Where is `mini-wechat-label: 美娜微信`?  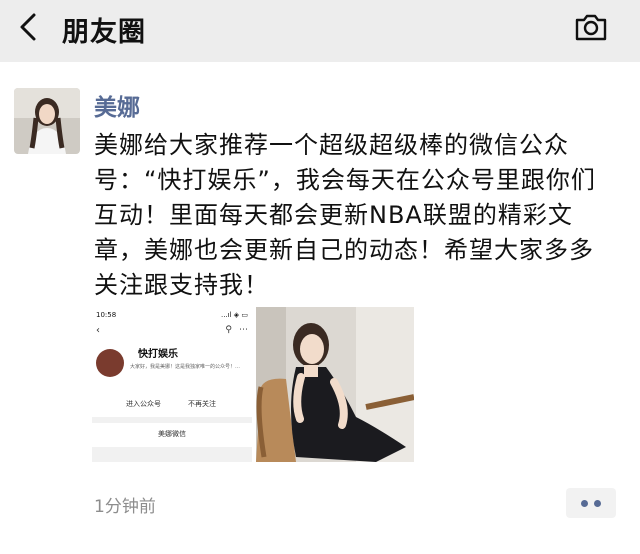
mini-wechat-label: 美娜微信 is located at coordinates (172, 434).